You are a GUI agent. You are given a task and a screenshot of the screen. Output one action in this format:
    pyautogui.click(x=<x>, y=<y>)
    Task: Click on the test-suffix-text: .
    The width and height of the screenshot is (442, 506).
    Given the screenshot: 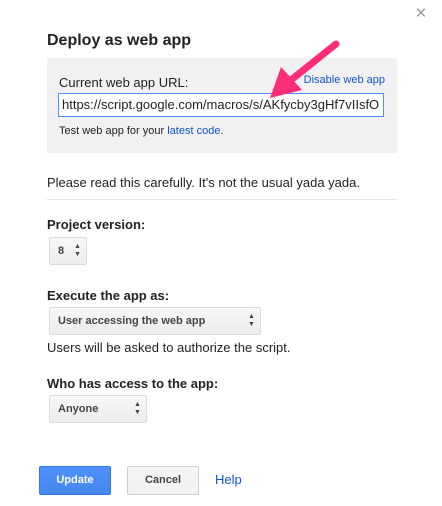 What is the action you would take?
    pyautogui.click(x=222, y=131)
    